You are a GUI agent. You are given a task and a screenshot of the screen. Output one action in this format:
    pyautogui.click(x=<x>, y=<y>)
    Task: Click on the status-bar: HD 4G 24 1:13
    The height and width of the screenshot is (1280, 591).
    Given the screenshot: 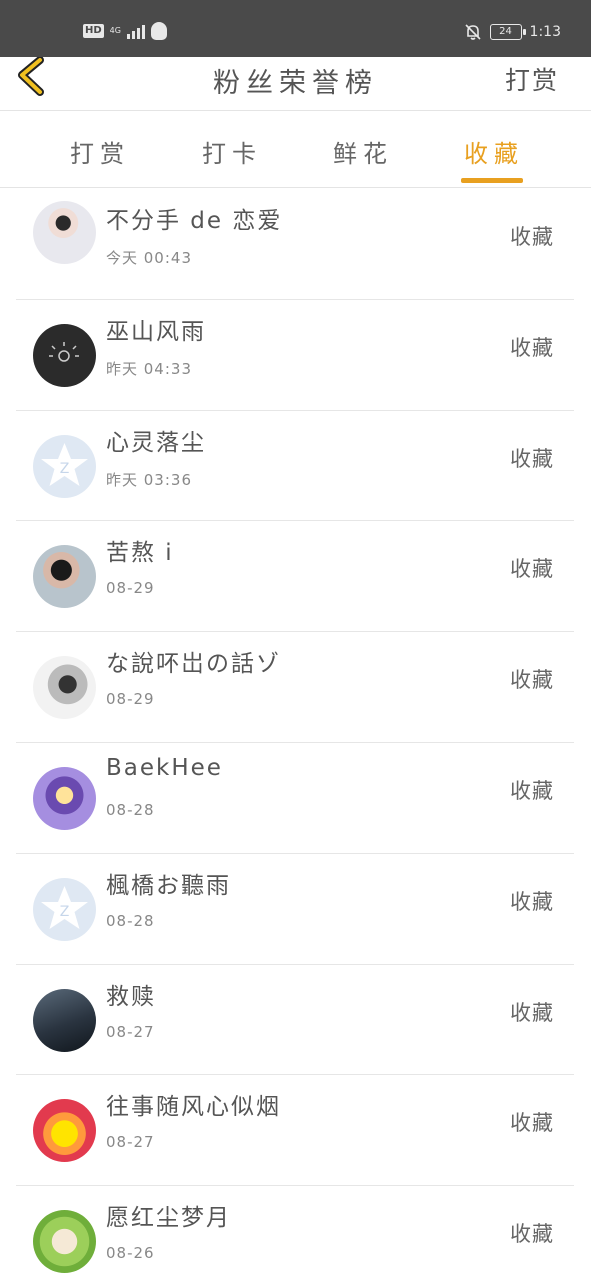 What is the action you would take?
    pyautogui.click(x=295, y=28)
    